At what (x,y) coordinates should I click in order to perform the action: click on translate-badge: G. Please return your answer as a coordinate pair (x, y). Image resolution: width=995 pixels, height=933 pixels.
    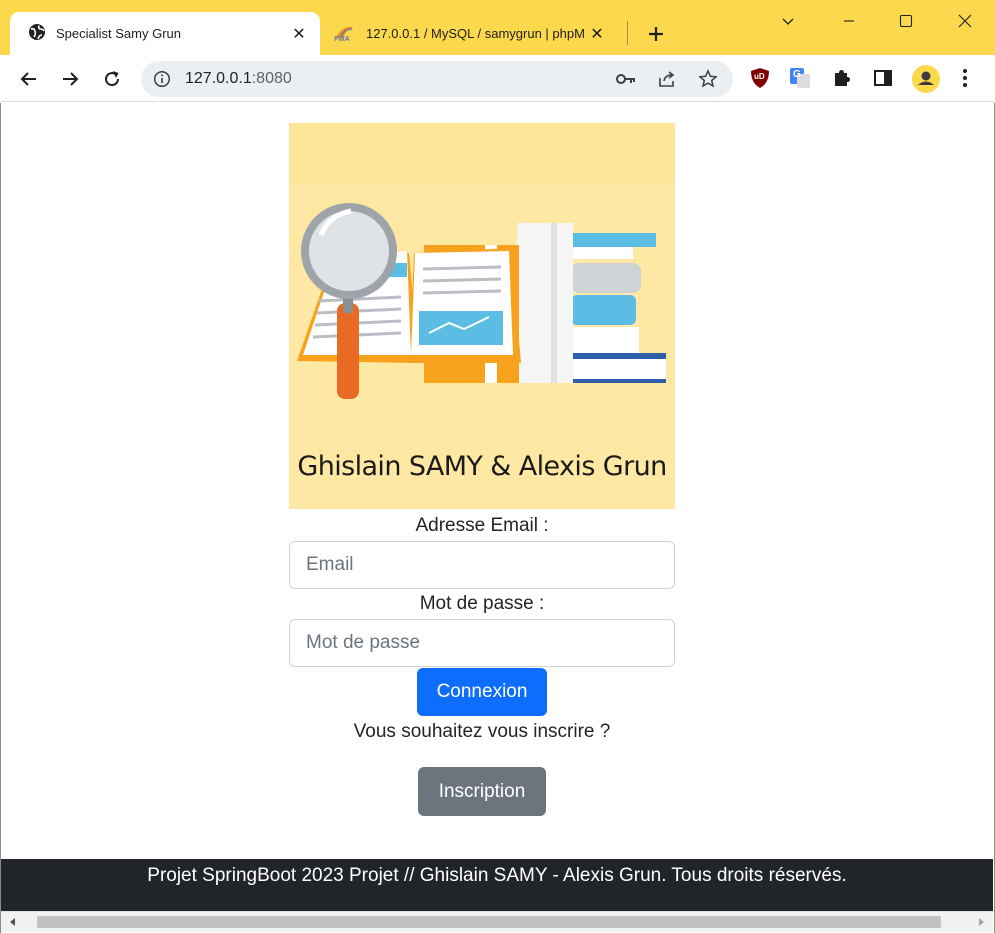
    Looking at the image, I should click on (797, 74).